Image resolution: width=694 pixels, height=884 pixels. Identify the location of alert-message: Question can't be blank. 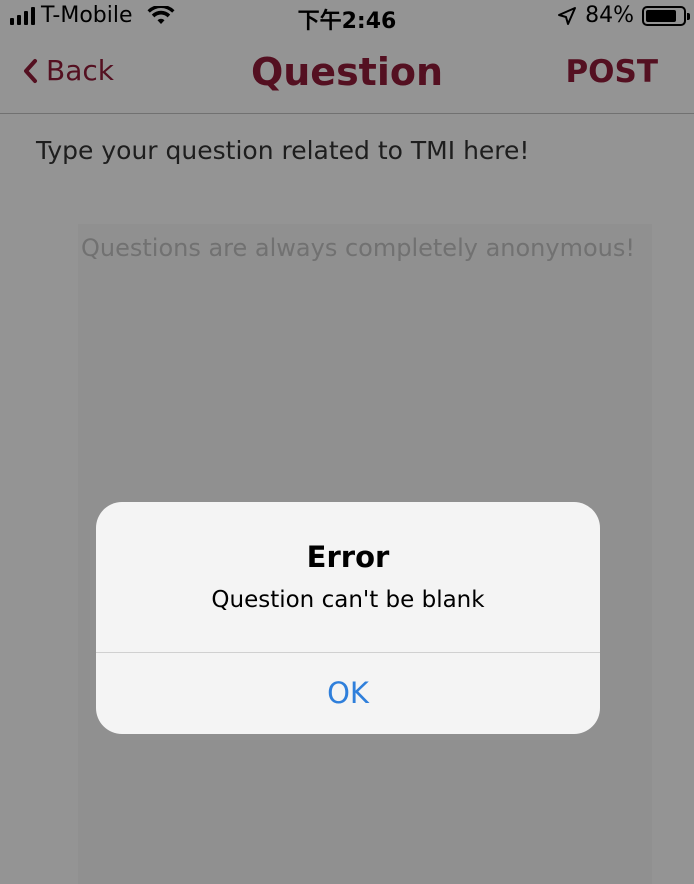
(348, 600).